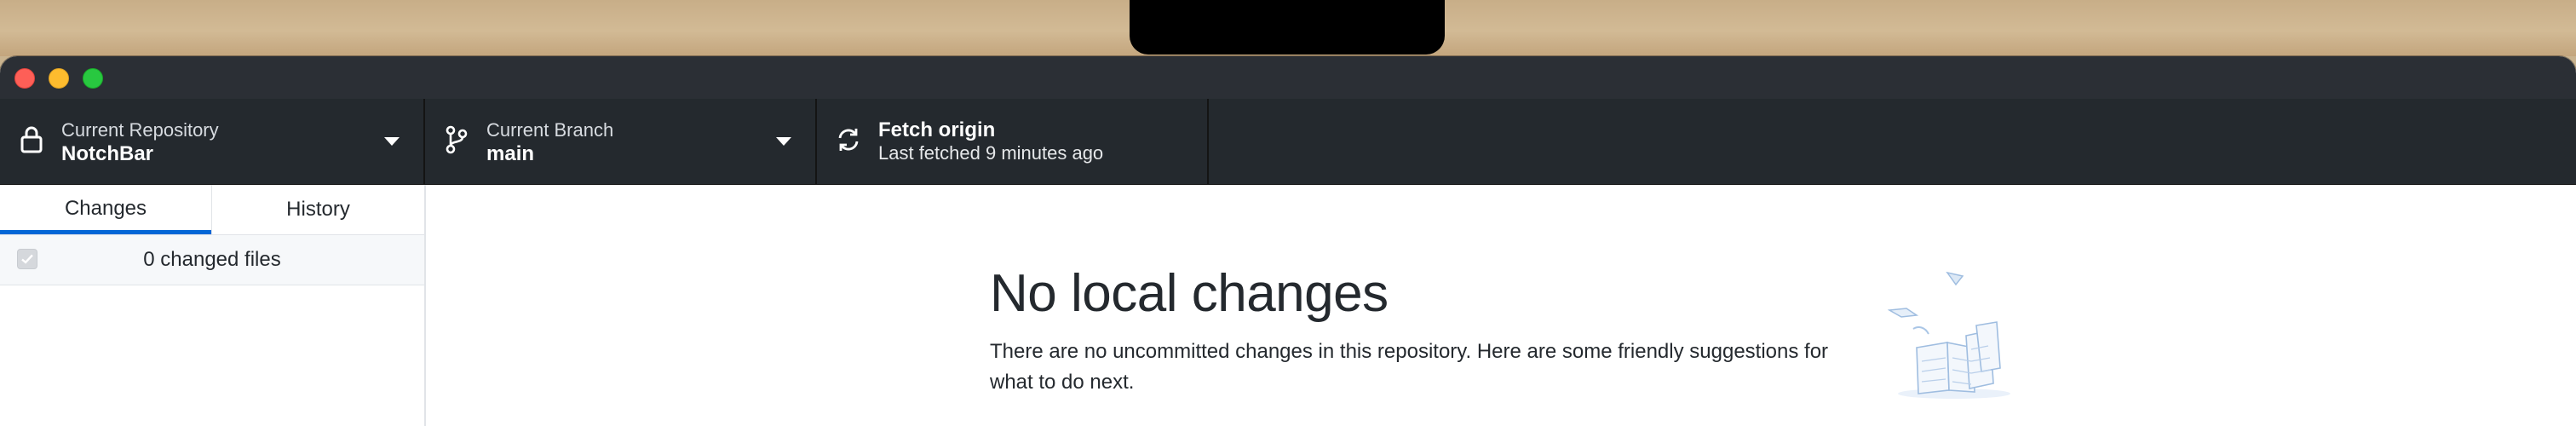 This screenshot has width=2576, height=426. Describe the element at coordinates (108, 153) in the screenshot. I see `current-repository-name: NotchBar` at that location.